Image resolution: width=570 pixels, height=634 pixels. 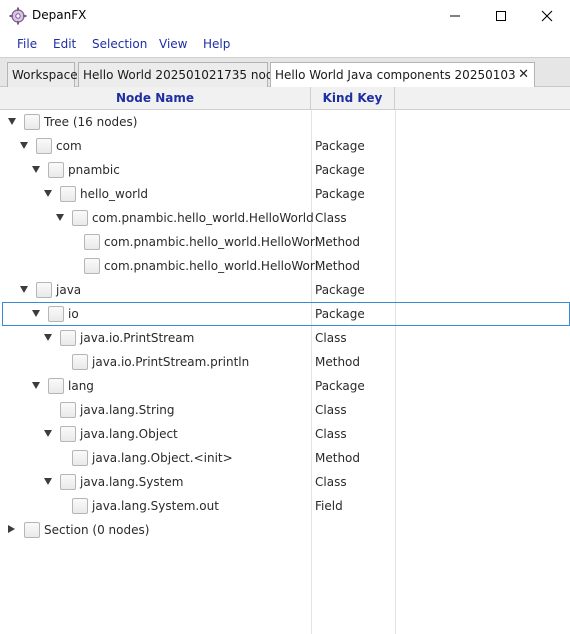 I want to click on node-name-label: pnambic, so click(x=94, y=170).